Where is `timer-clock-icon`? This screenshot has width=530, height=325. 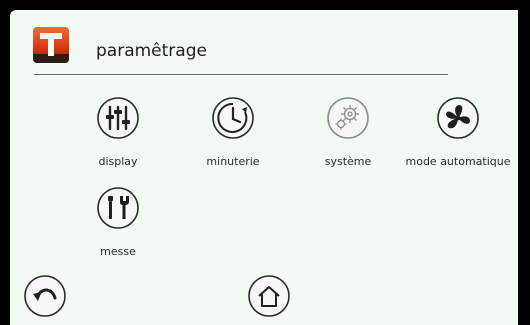
timer-clock-icon is located at coordinates (233, 118).